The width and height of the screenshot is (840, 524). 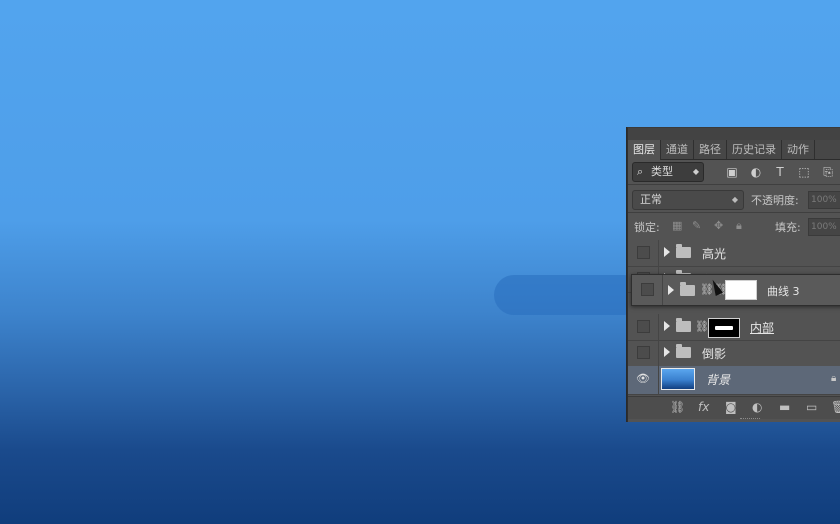 I want to click on new-layer-icon: ▭, so click(x=811, y=407).